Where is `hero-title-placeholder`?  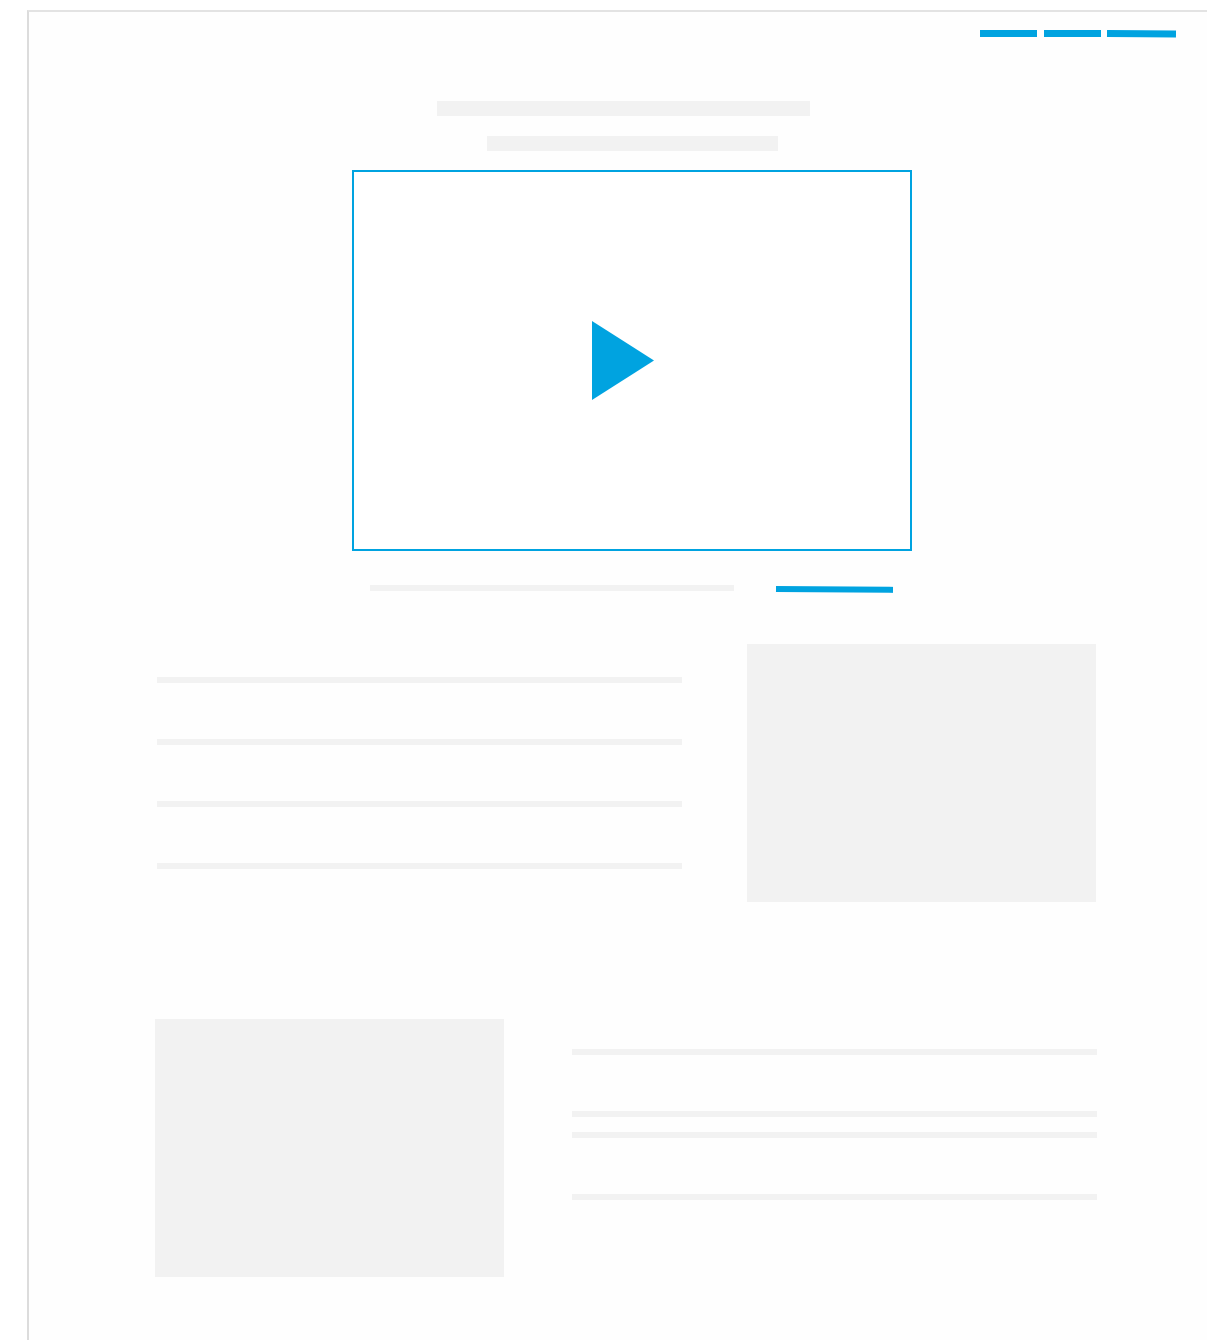
hero-title-placeholder is located at coordinates (623, 108).